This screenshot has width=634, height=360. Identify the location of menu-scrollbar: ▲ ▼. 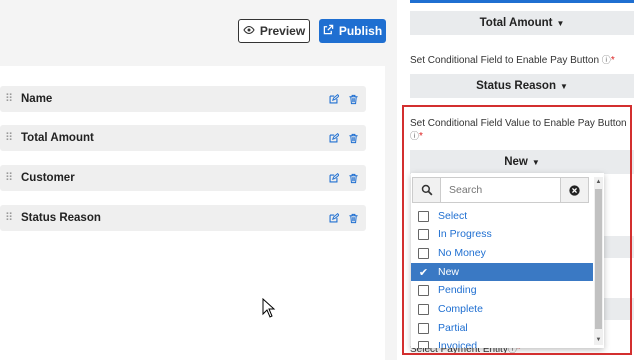
(598, 261).